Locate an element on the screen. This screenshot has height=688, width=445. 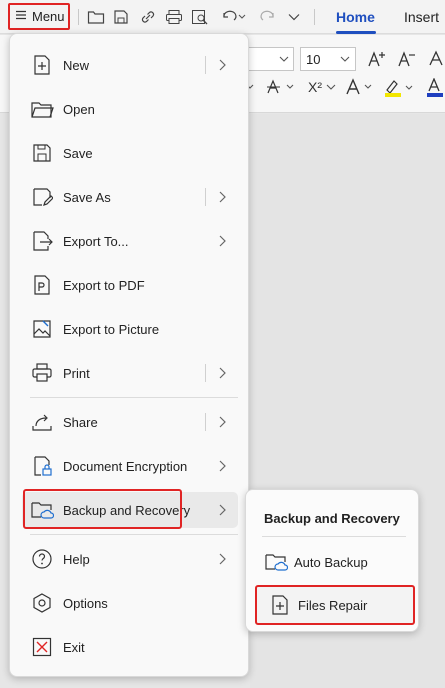
menu-item-document-encryption: Document Encryption is located at coordinates (130, 466).